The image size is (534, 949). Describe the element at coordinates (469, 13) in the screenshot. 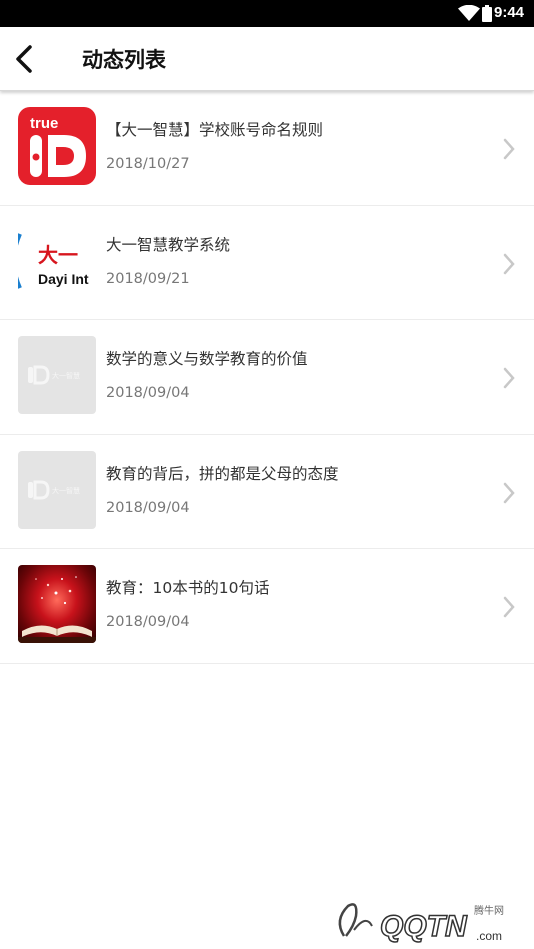

I see `wifi-icon` at that location.